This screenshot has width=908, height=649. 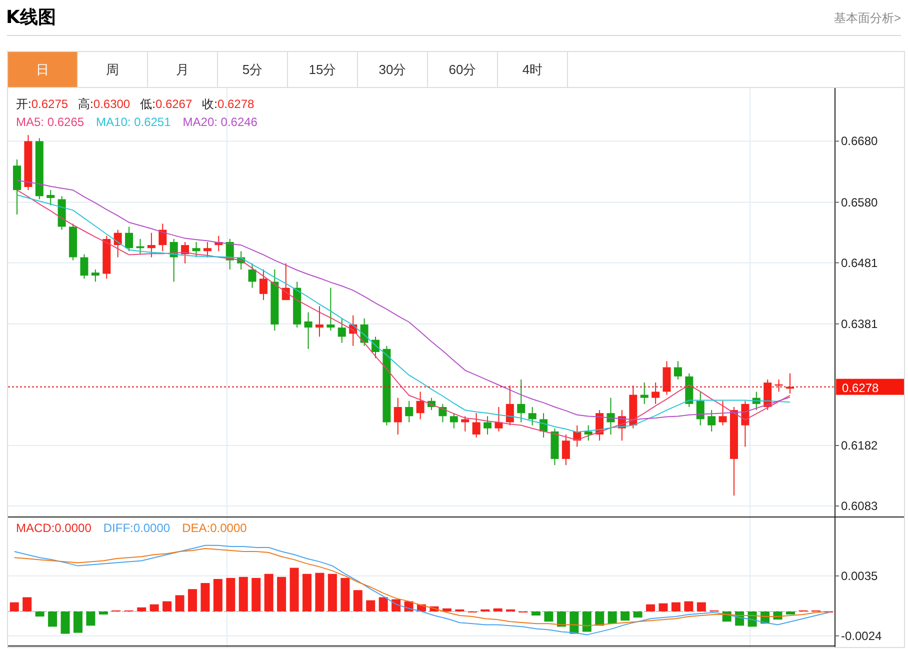 I want to click on macd-legend: MACD:0.0000 DIFF:0.0000 DEA:0.0000, so click(x=131, y=528).